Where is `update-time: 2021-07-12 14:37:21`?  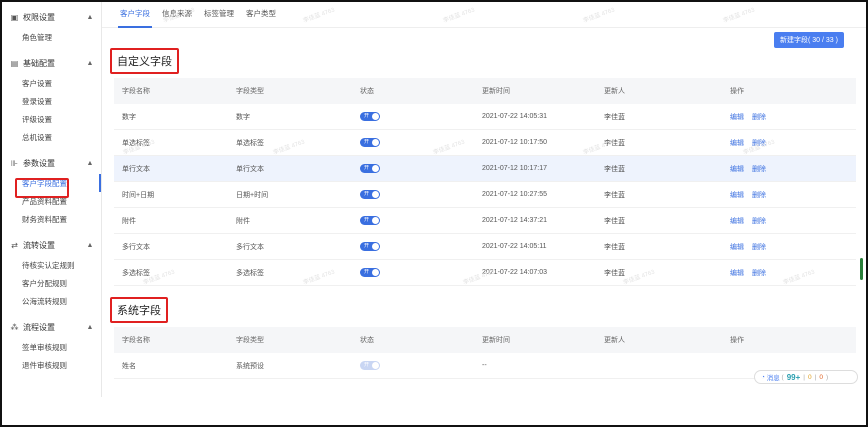
update-time: 2021-07-12 14:37:21 is located at coordinates (514, 220).